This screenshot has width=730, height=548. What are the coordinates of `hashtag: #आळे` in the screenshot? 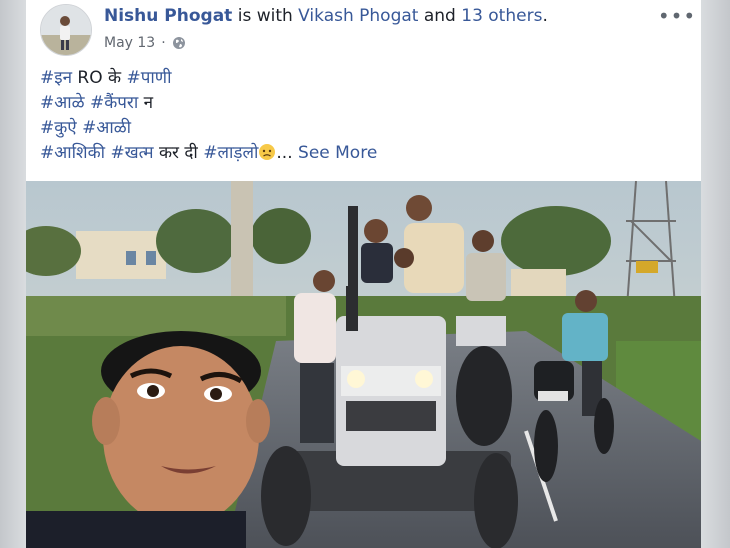 It's located at (62, 103).